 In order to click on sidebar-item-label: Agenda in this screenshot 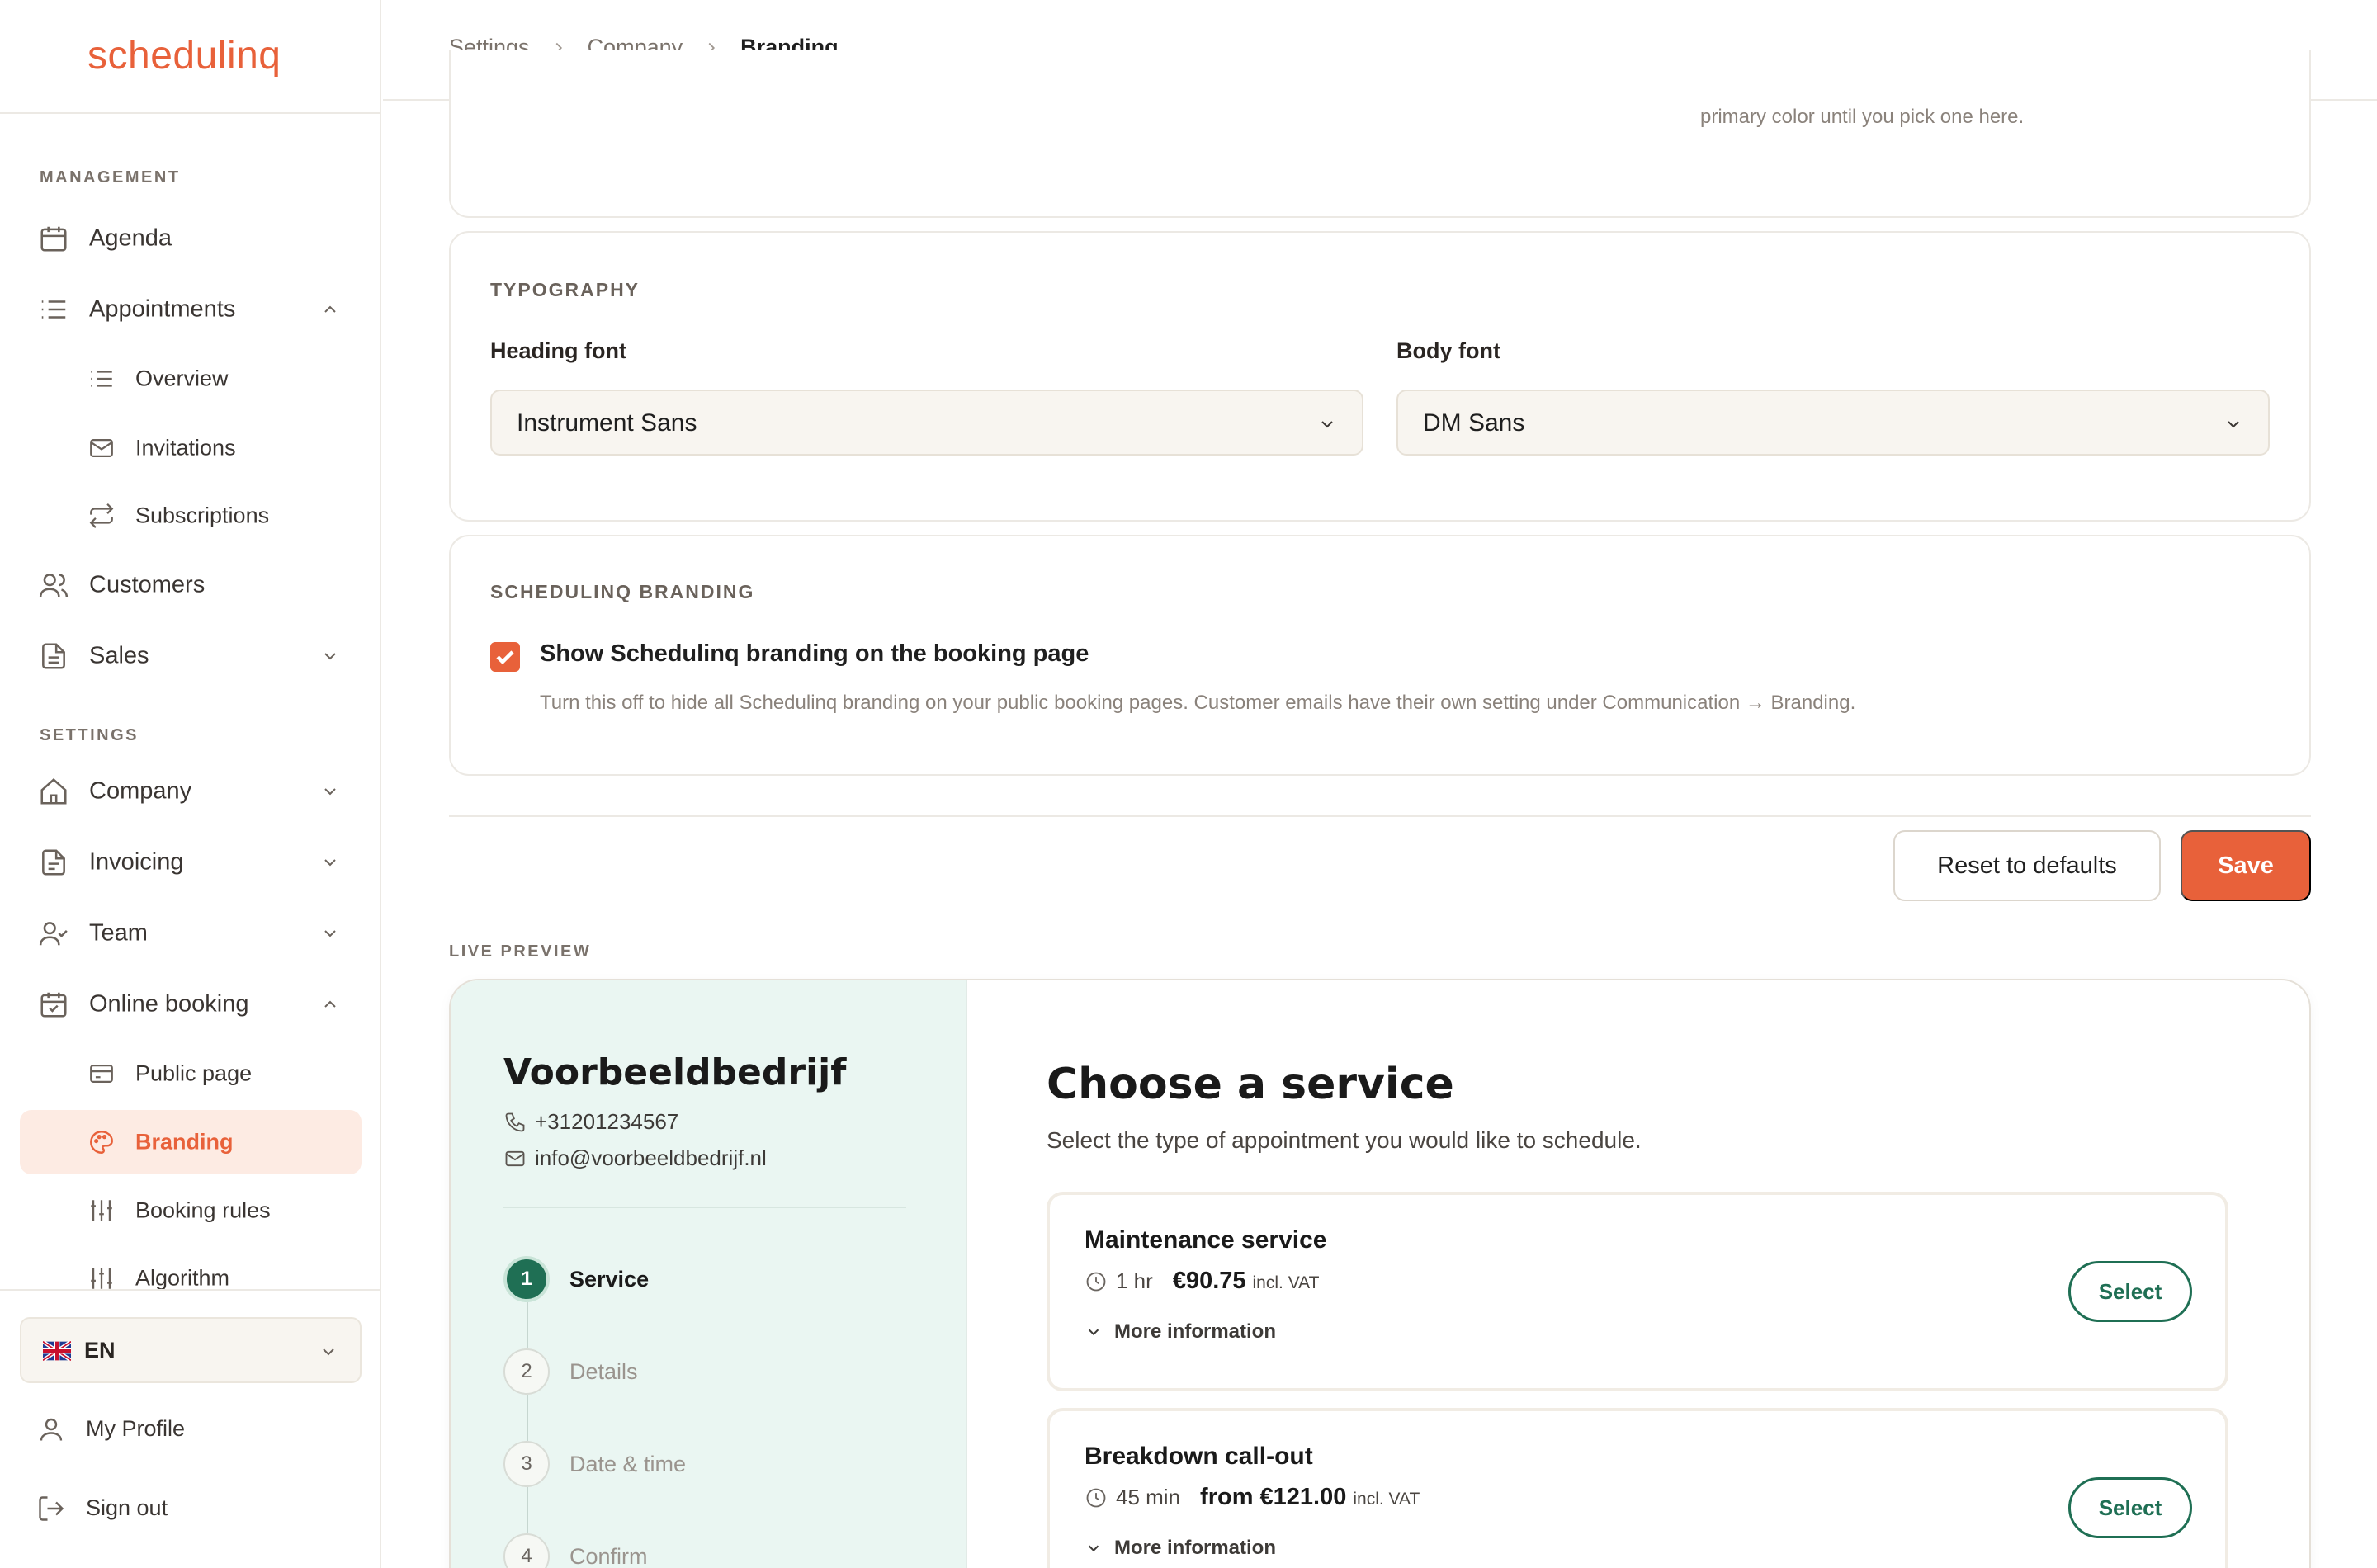, I will do `click(130, 238)`.